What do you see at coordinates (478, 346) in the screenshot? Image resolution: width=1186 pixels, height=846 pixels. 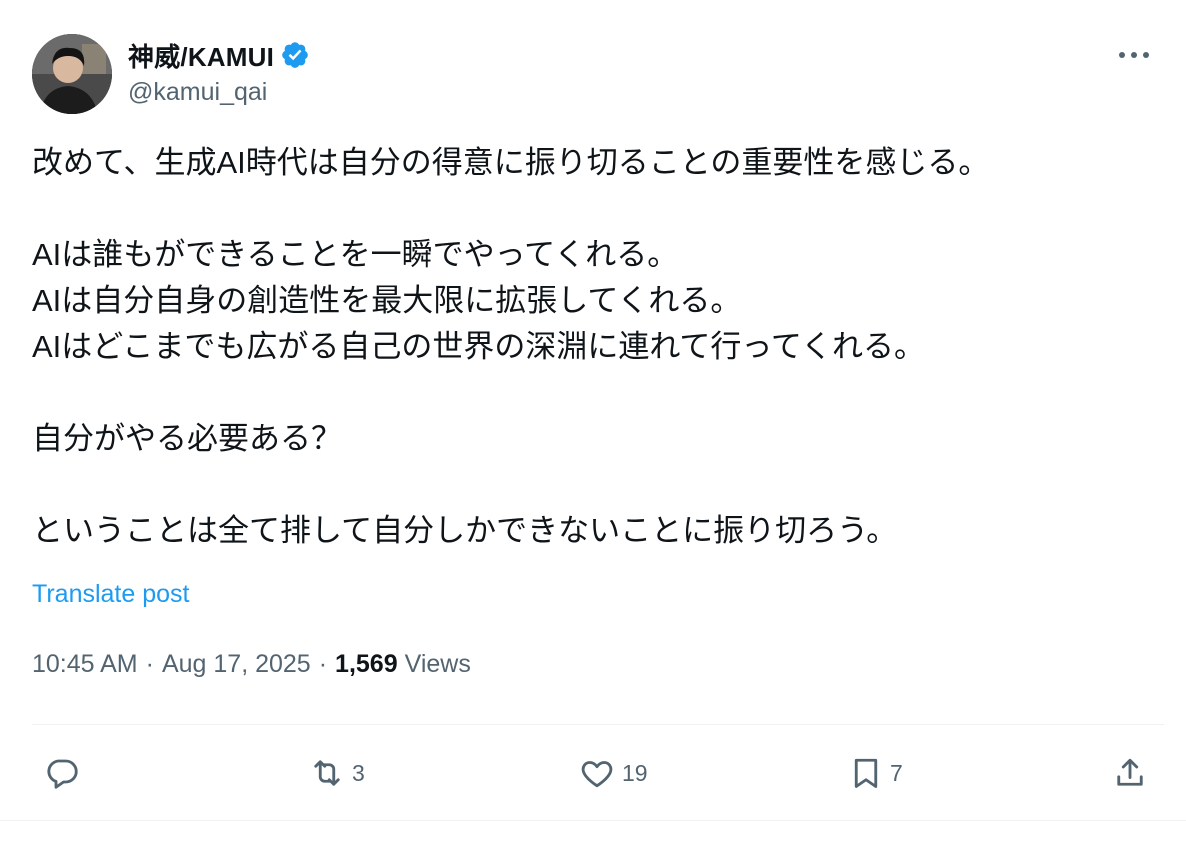 I see `post-text-line: AIはどこまでも広がる自己の世界の深淵に連れて行ってくれる。` at bounding box center [478, 346].